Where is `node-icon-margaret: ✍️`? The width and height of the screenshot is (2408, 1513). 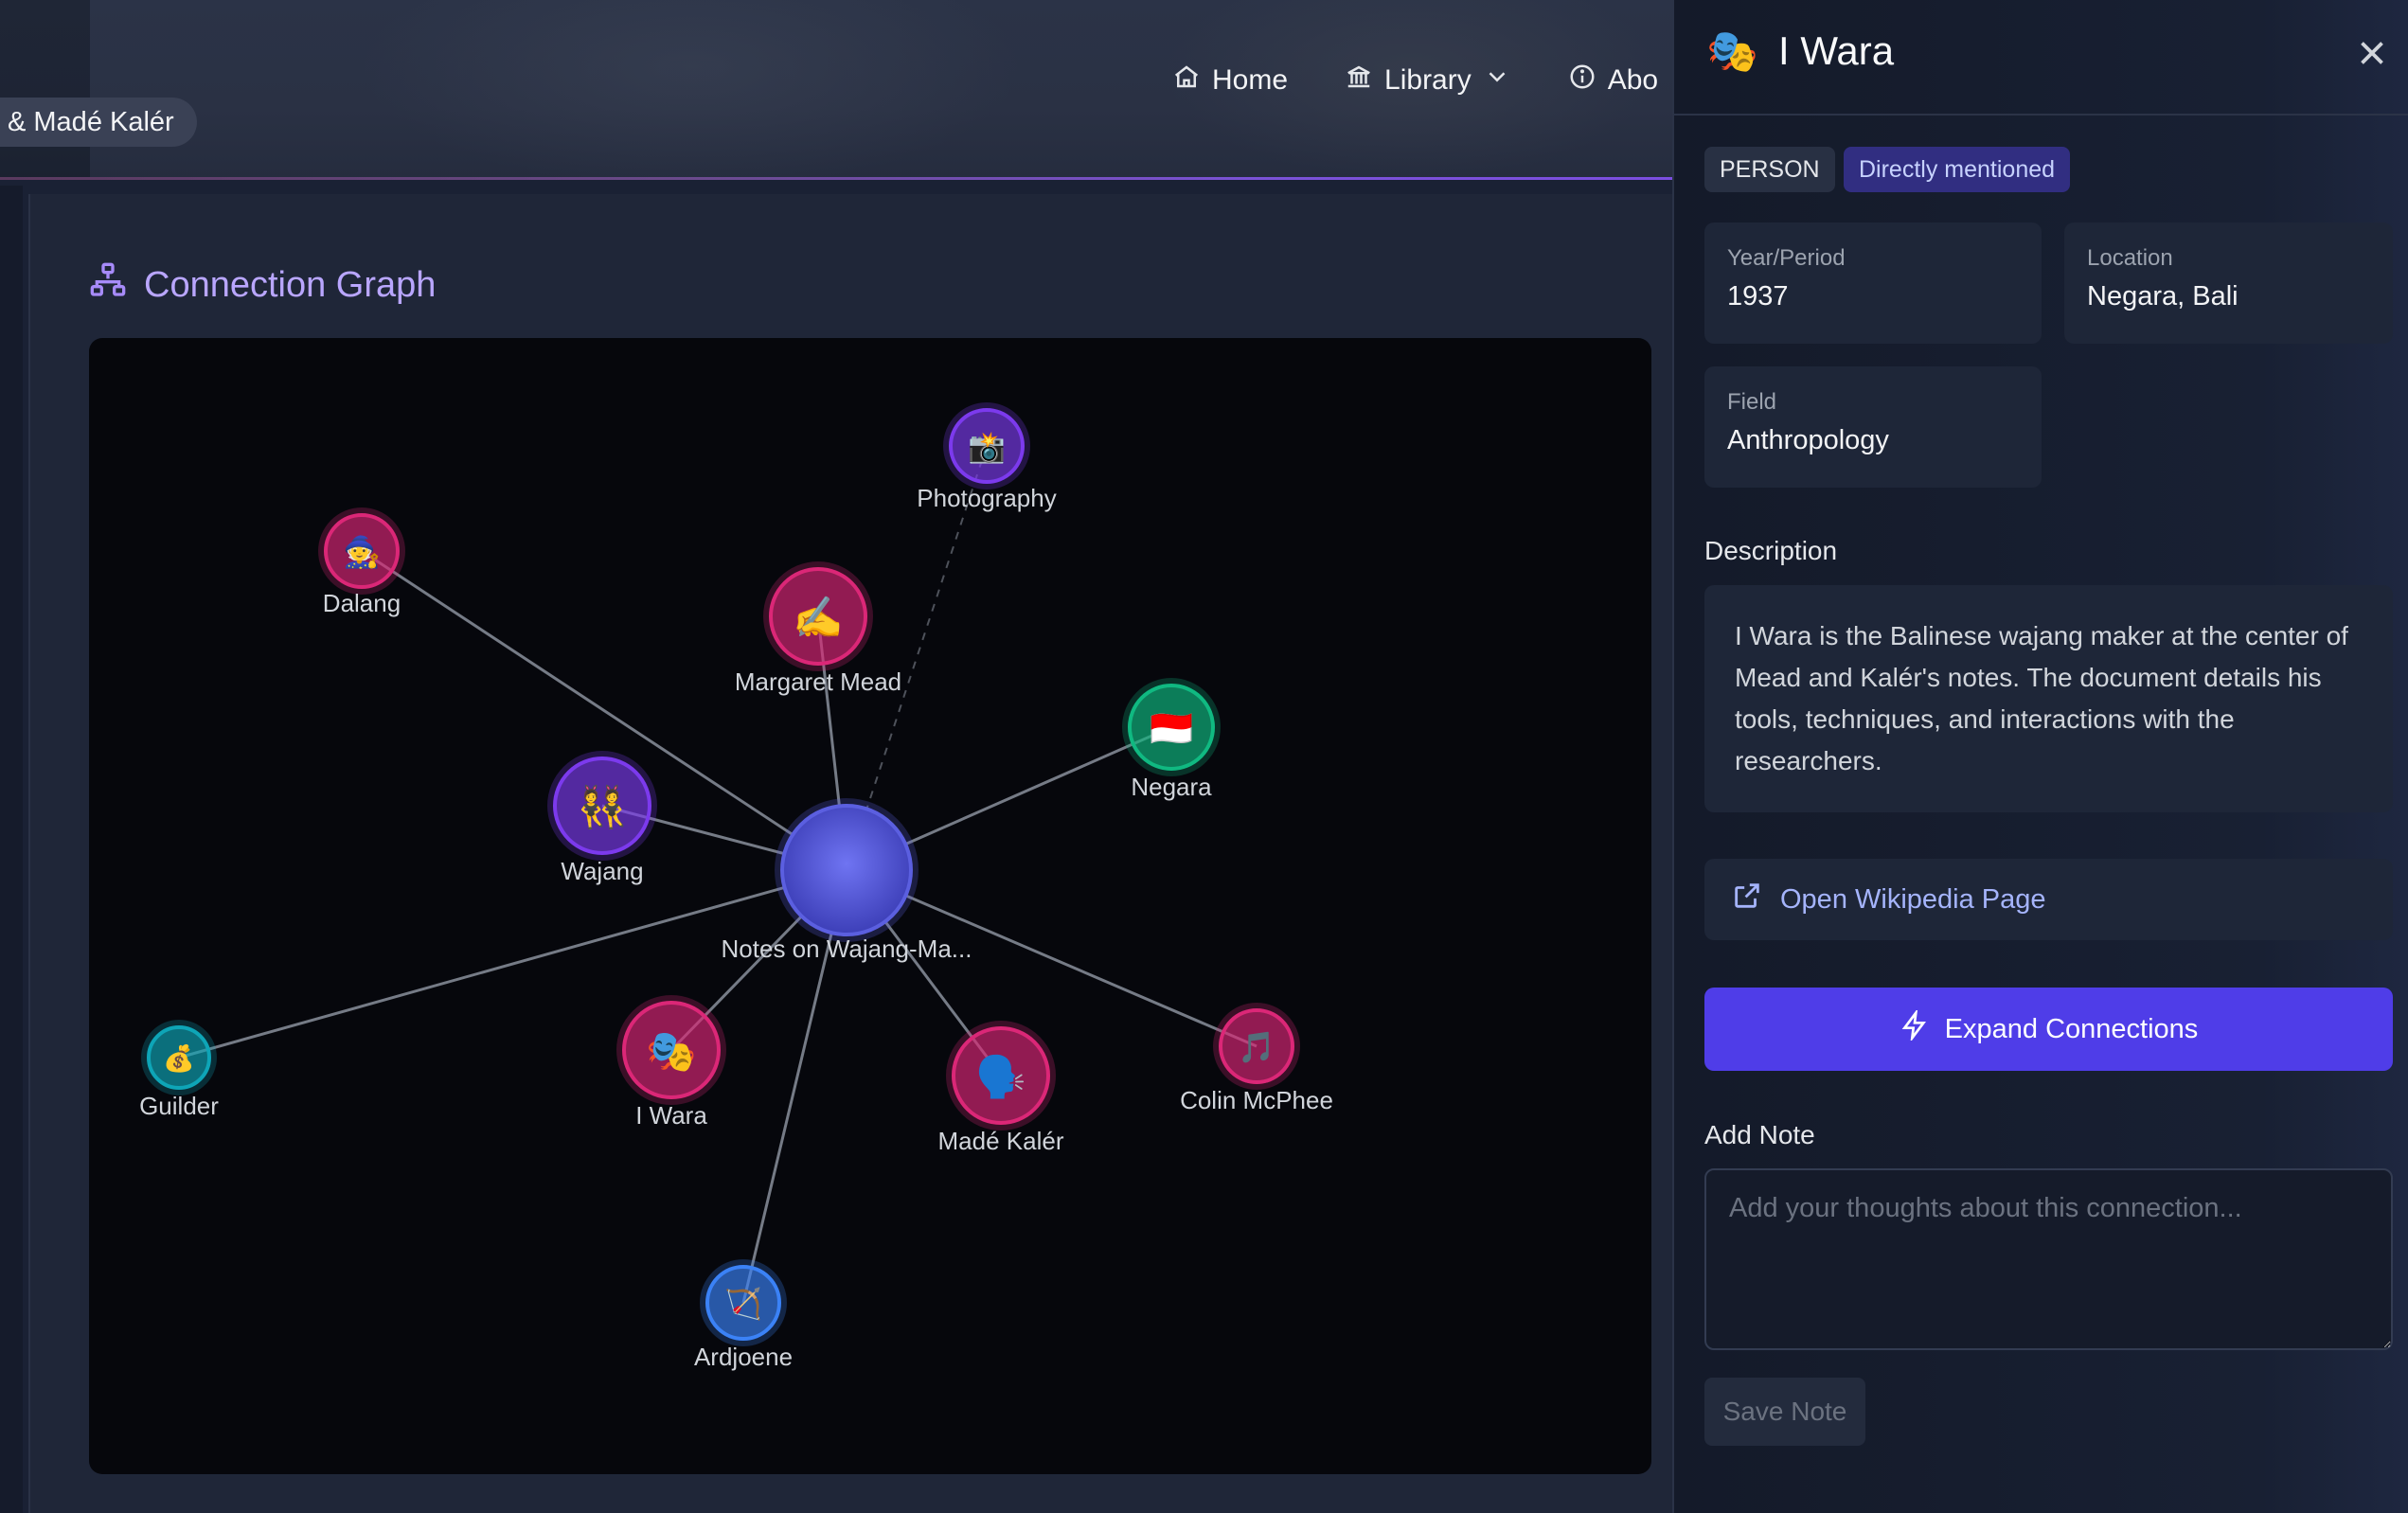
node-icon-margaret: ✍️ is located at coordinates (818, 618).